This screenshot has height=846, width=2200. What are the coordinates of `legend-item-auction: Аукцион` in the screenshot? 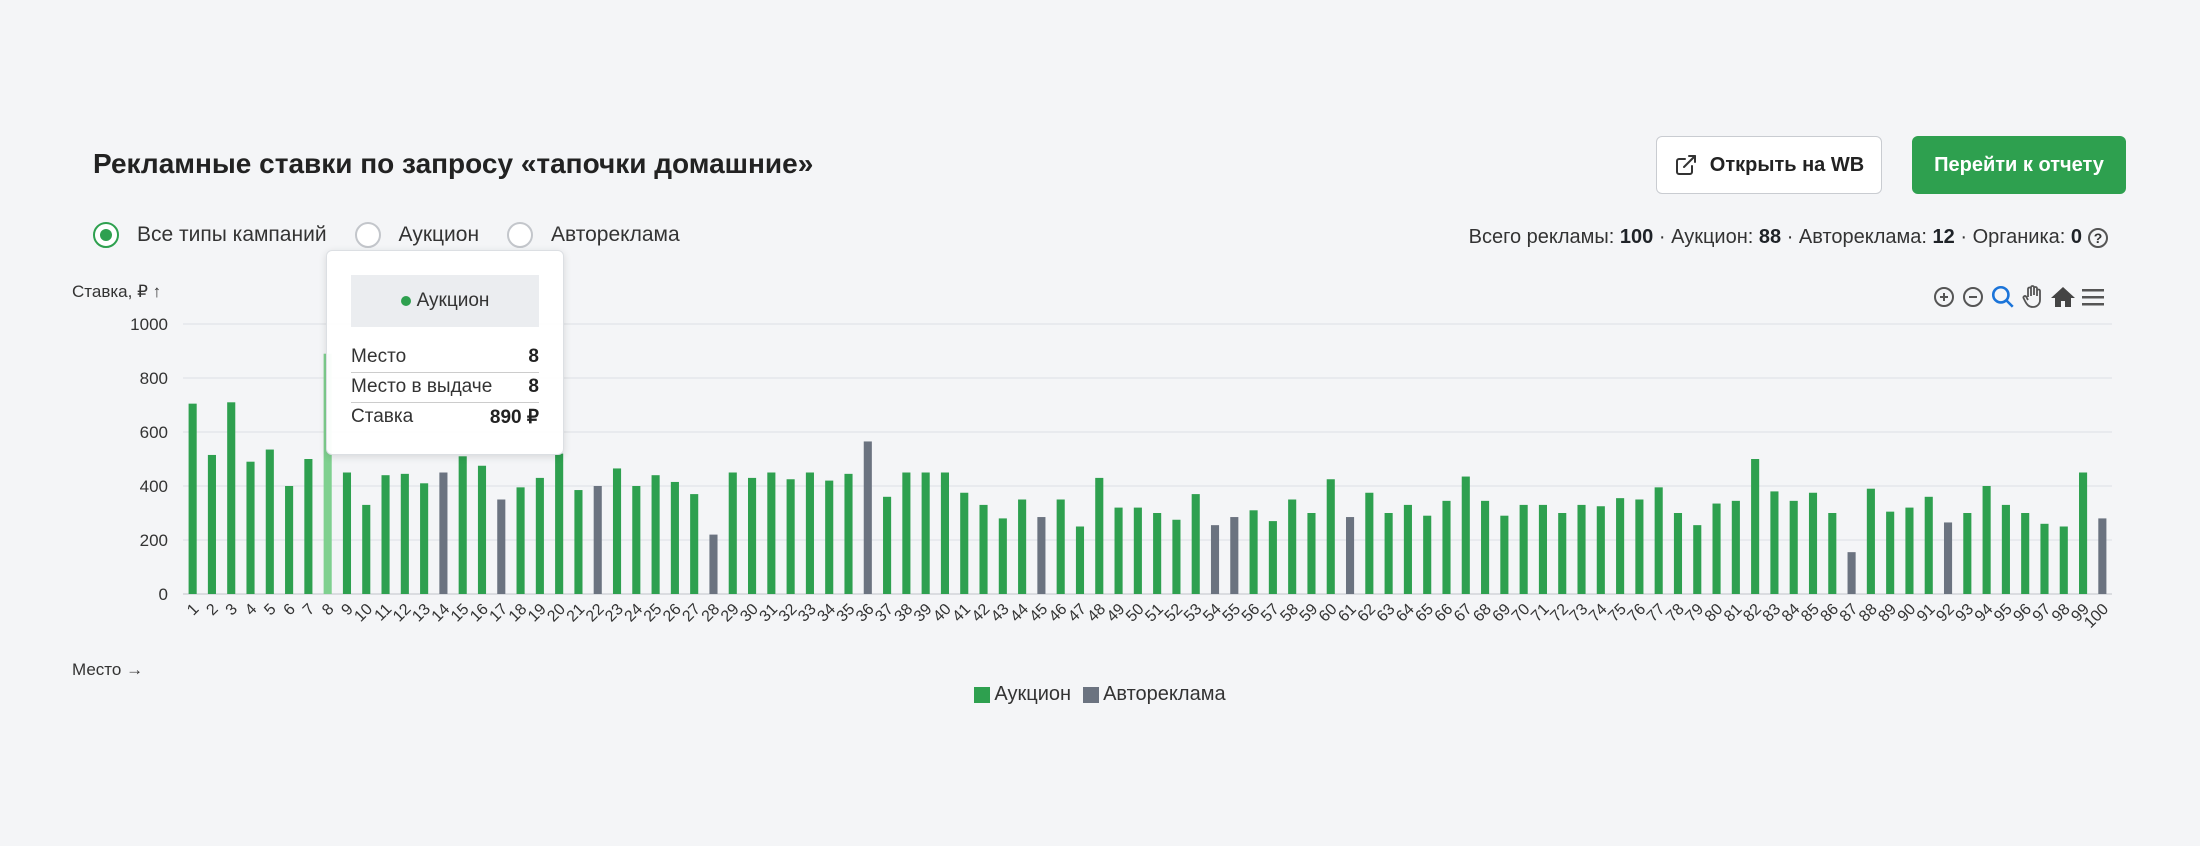 It's located at (1022, 694).